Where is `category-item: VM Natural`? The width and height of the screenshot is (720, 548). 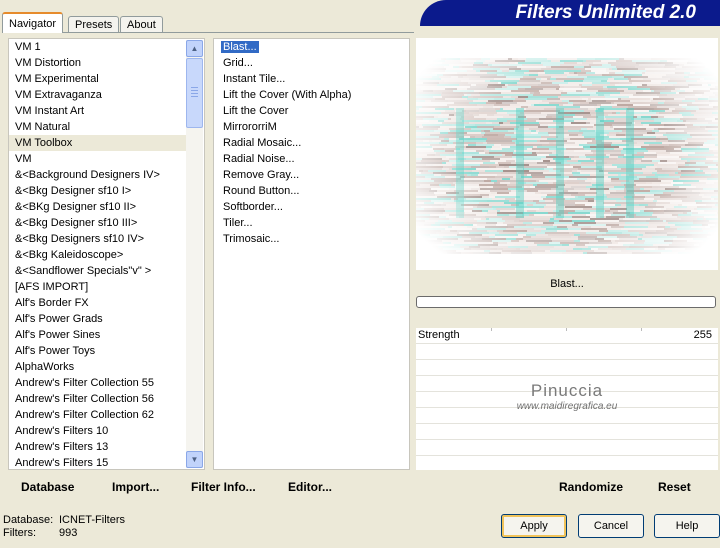 category-item: VM Natural is located at coordinates (97, 127).